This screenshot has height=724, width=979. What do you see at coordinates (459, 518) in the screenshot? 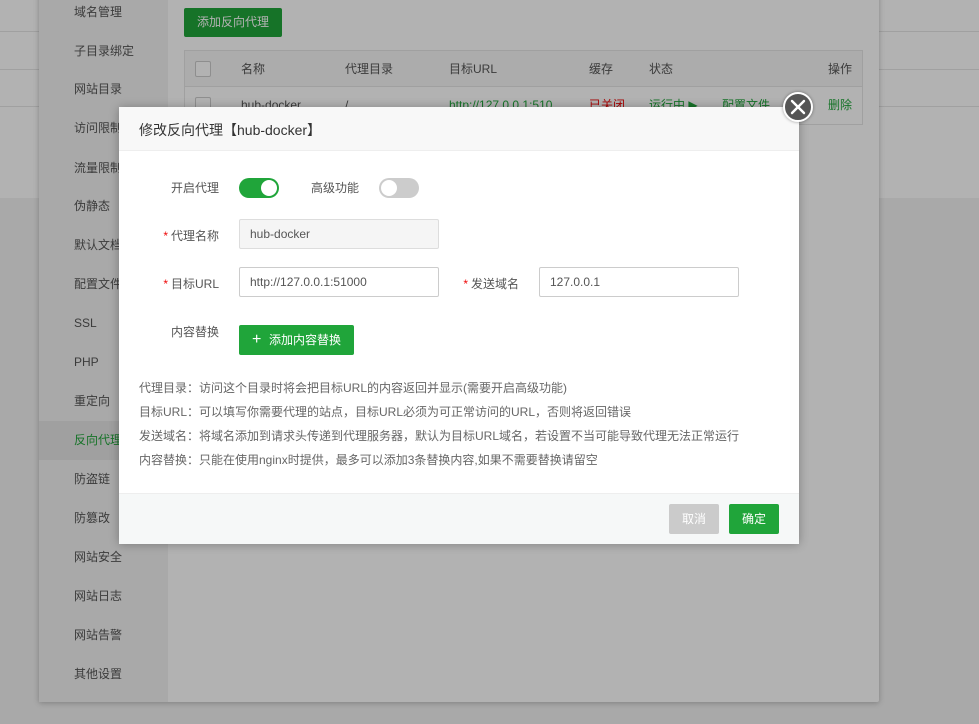
I see `dialog-footer: 取消 确定` at bounding box center [459, 518].